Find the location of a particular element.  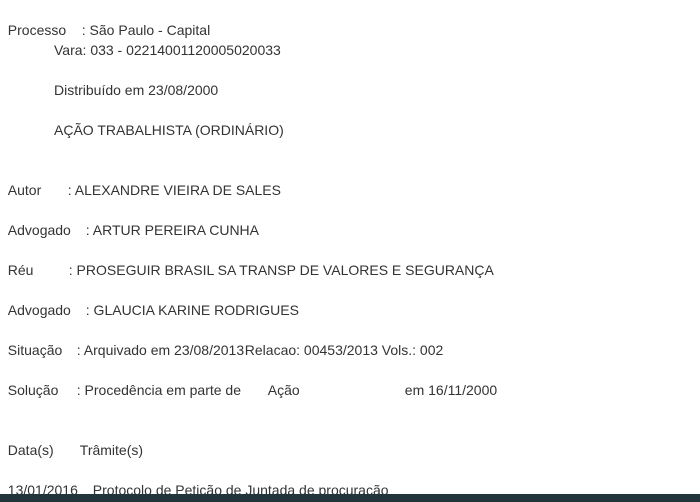

advogado-autor-value: : ARTUR PEREIRA CUNHA is located at coordinates (172, 230).